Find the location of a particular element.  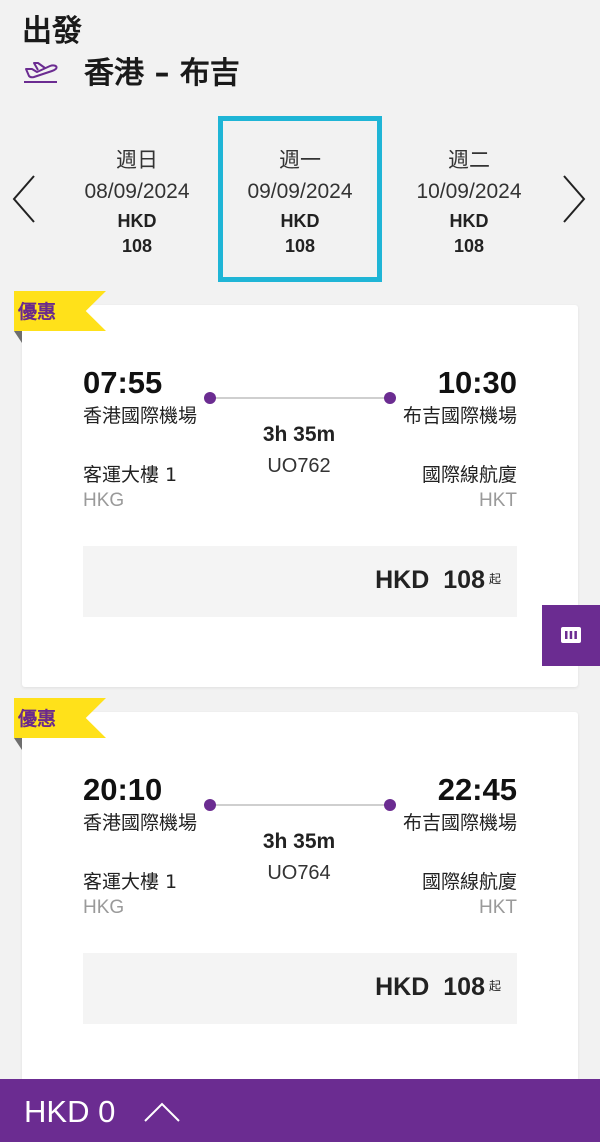

route-row: 香港 – 布吉 is located at coordinates (130, 70).